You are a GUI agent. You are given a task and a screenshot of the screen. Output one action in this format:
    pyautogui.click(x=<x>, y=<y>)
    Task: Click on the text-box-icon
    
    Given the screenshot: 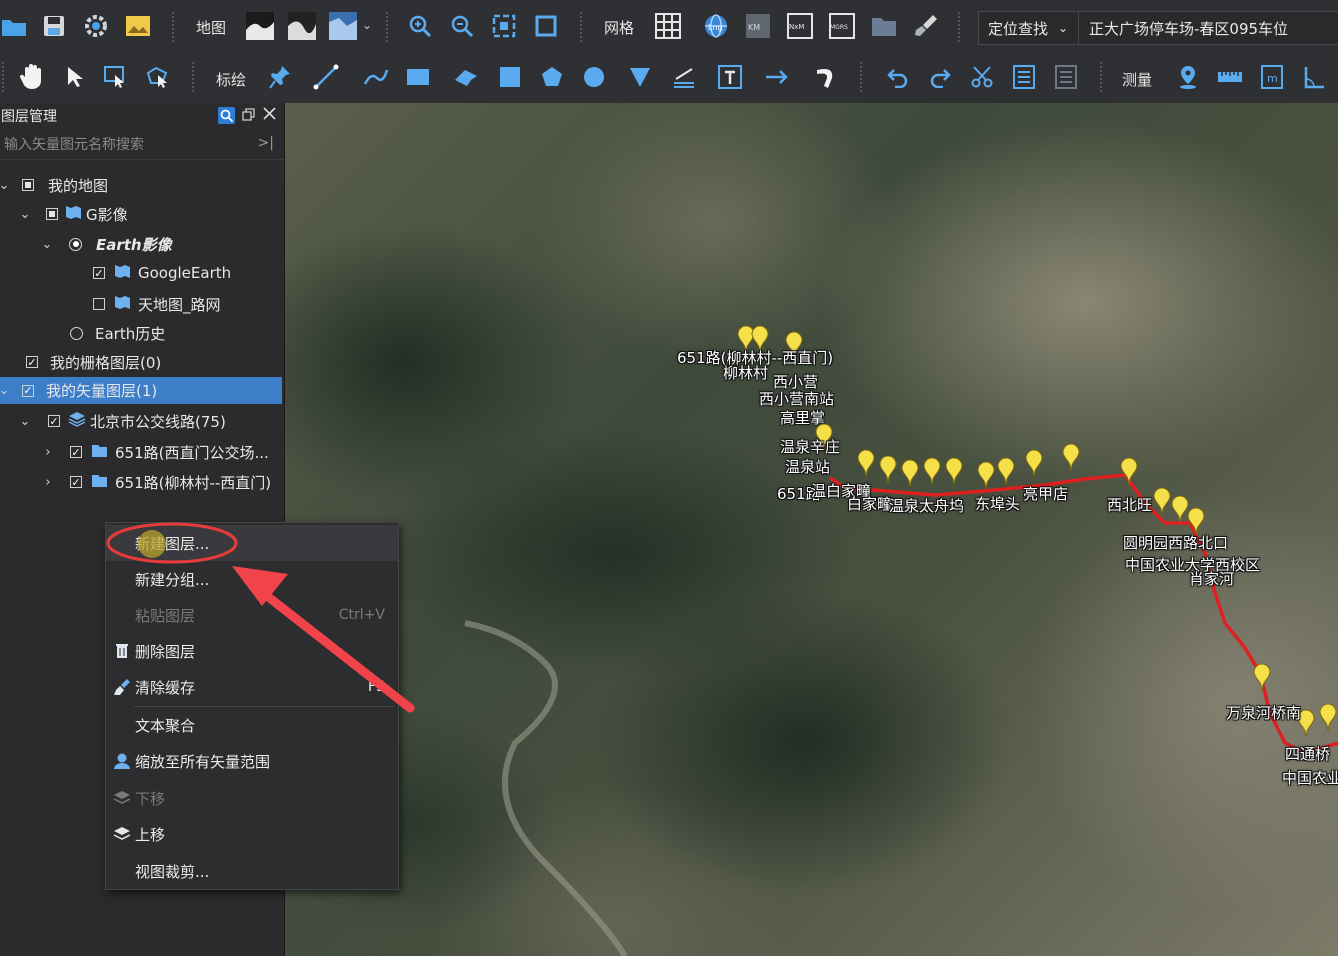 What is the action you would take?
    pyautogui.click(x=730, y=77)
    